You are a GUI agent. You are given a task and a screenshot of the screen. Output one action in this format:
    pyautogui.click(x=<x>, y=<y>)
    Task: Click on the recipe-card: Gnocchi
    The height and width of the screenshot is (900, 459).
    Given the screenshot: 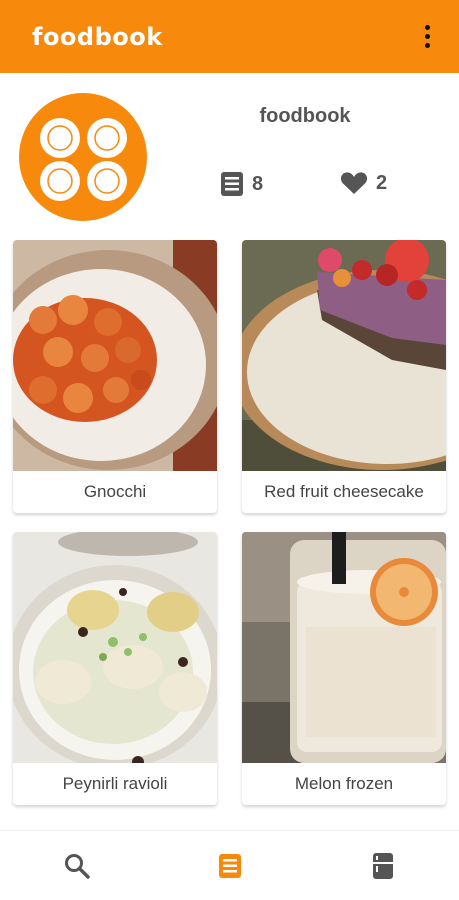 What is the action you would take?
    pyautogui.click(x=115, y=376)
    